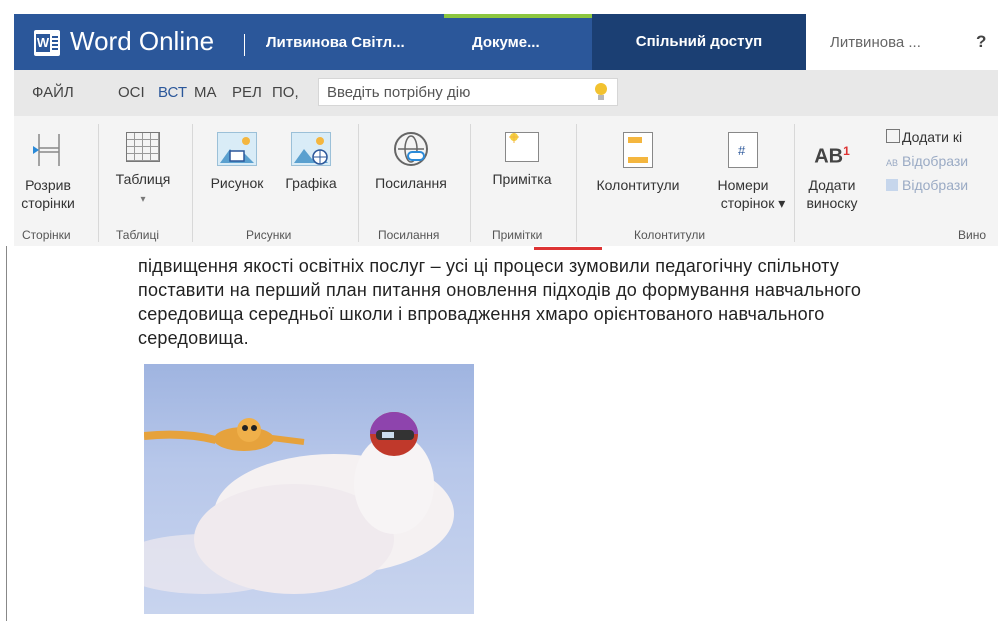  Describe the element at coordinates (743, 185) in the screenshot. I see `page-numbers-label-1: Номери` at that location.